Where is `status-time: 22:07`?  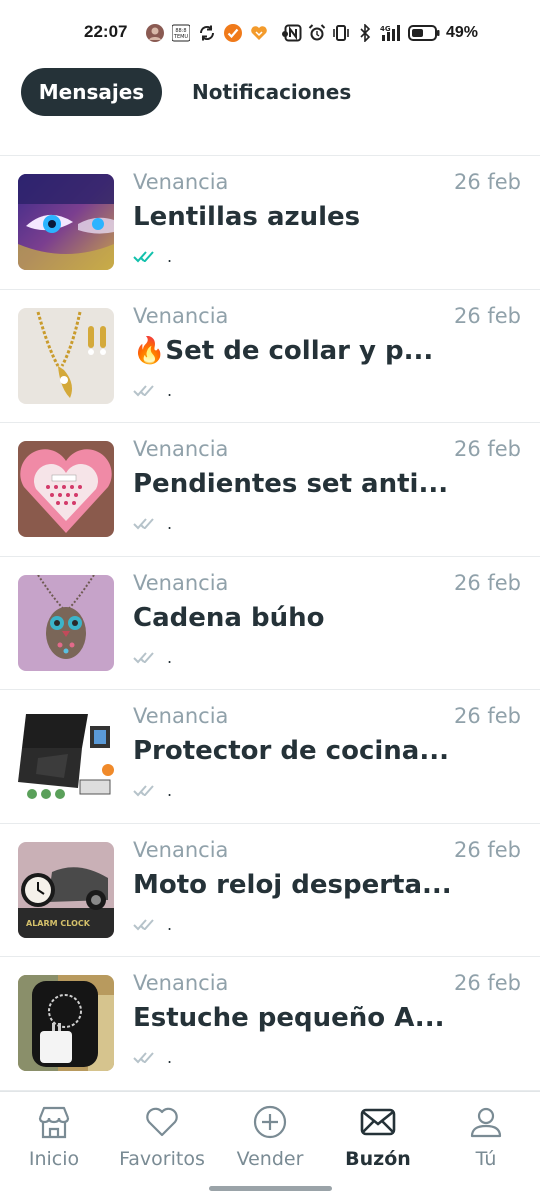
status-time: 22:07 is located at coordinates (106, 31).